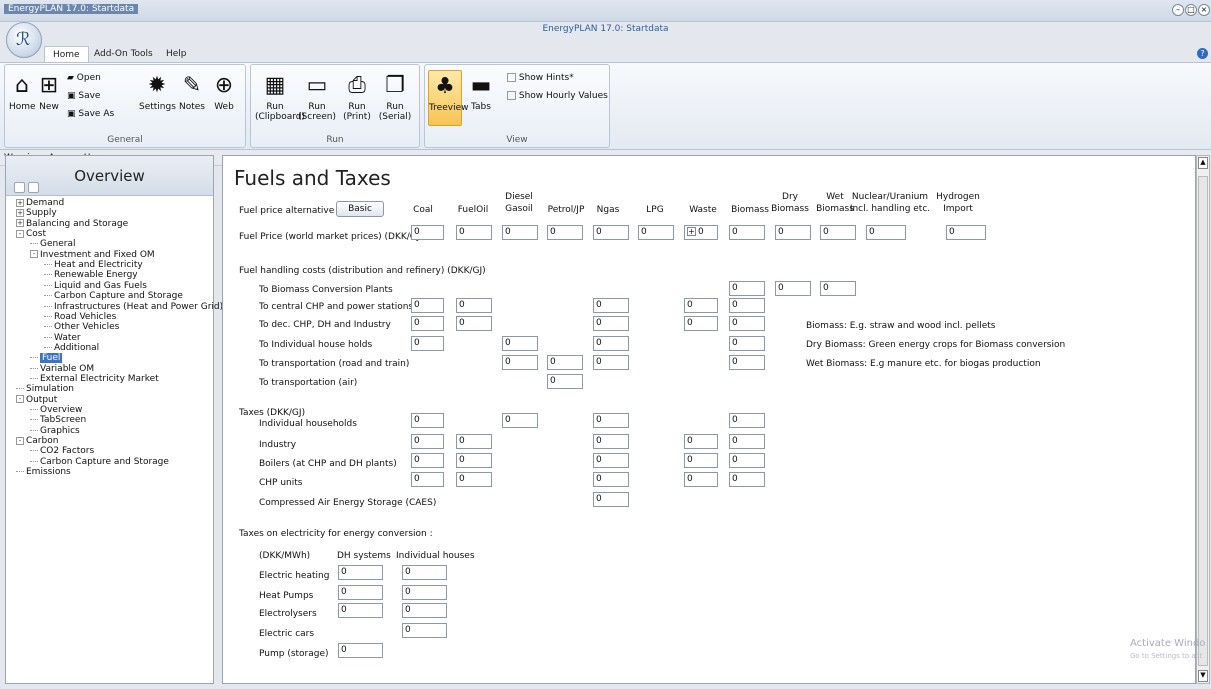 This screenshot has width=1211, height=689. Describe the element at coordinates (1204, 10) in the screenshot. I see `close-icon: ×` at that location.